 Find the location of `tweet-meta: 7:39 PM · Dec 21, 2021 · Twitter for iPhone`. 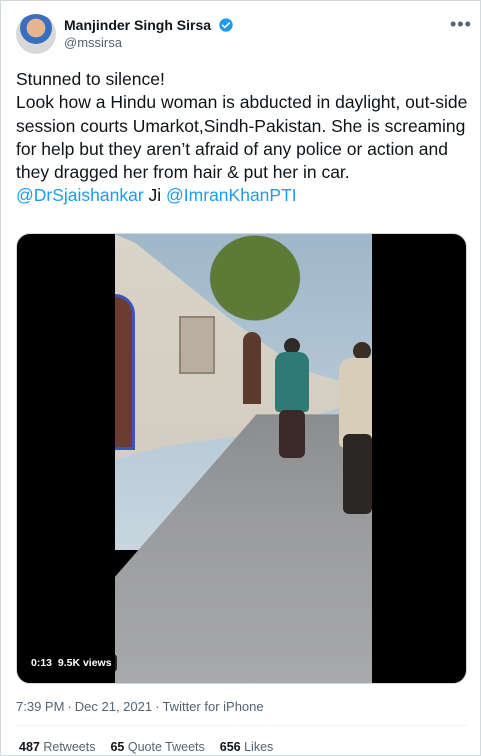

tweet-meta: 7:39 PM · Dec 21, 2021 · Twitter for iPhone is located at coordinates (140, 706).